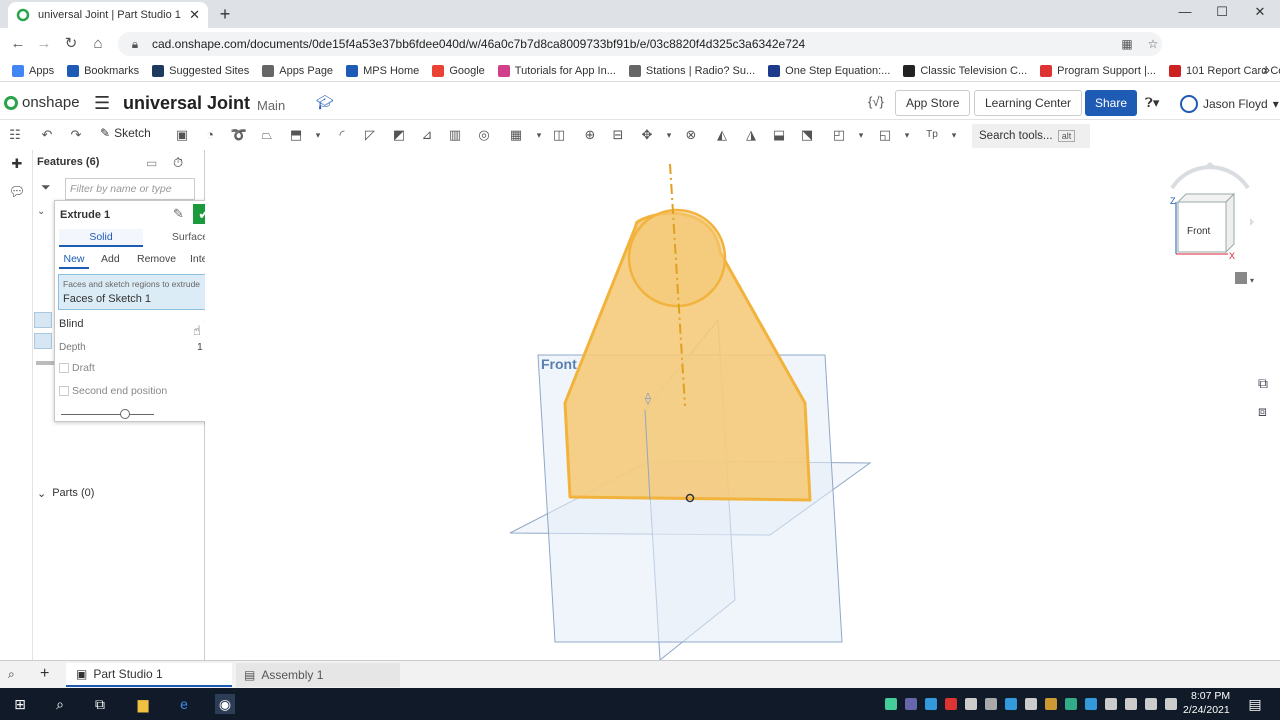 Image resolution: width=1280 pixels, height=720 pixels. I want to click on preview-slider-track, so click(107, 414).